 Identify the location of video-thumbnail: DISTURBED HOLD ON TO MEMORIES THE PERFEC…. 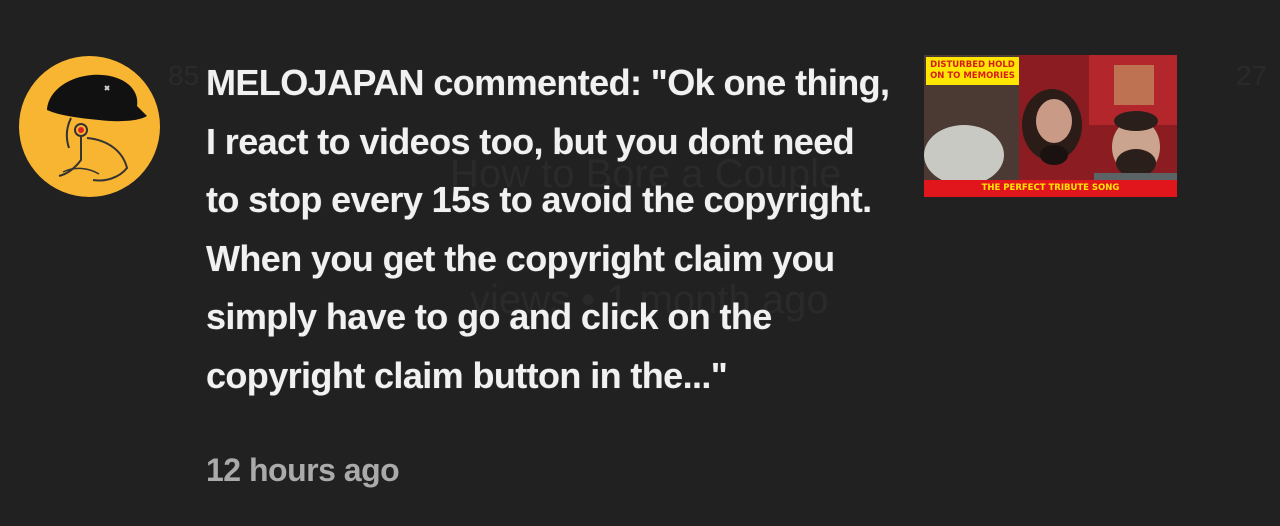
(1050, 126).